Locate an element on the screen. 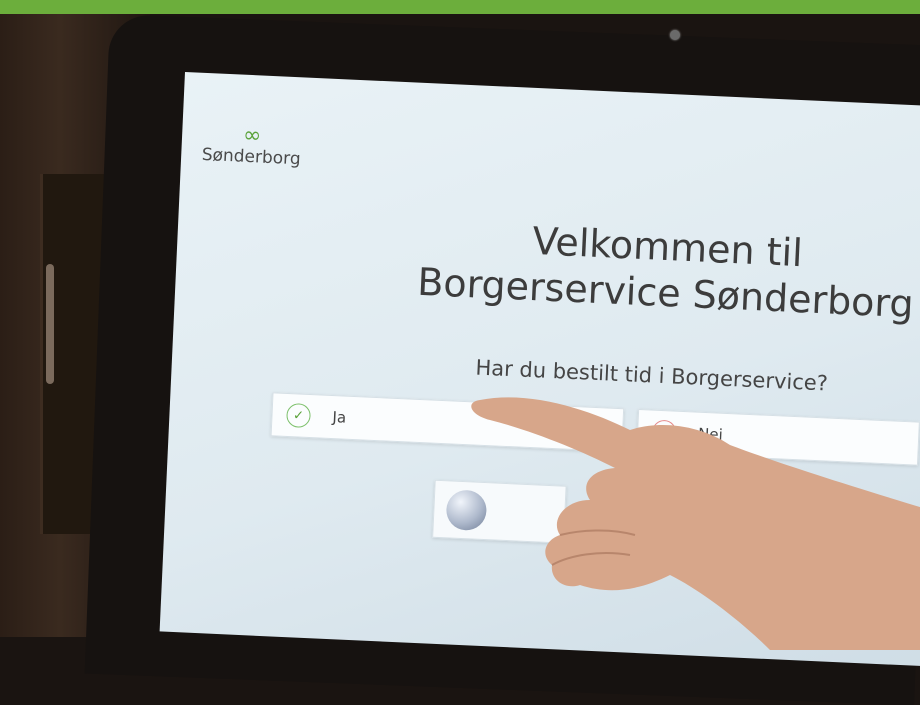 The height and width of the screenshot is (705, 920). logo: ∞ Sønderborg is located at coordinates (252, 146).